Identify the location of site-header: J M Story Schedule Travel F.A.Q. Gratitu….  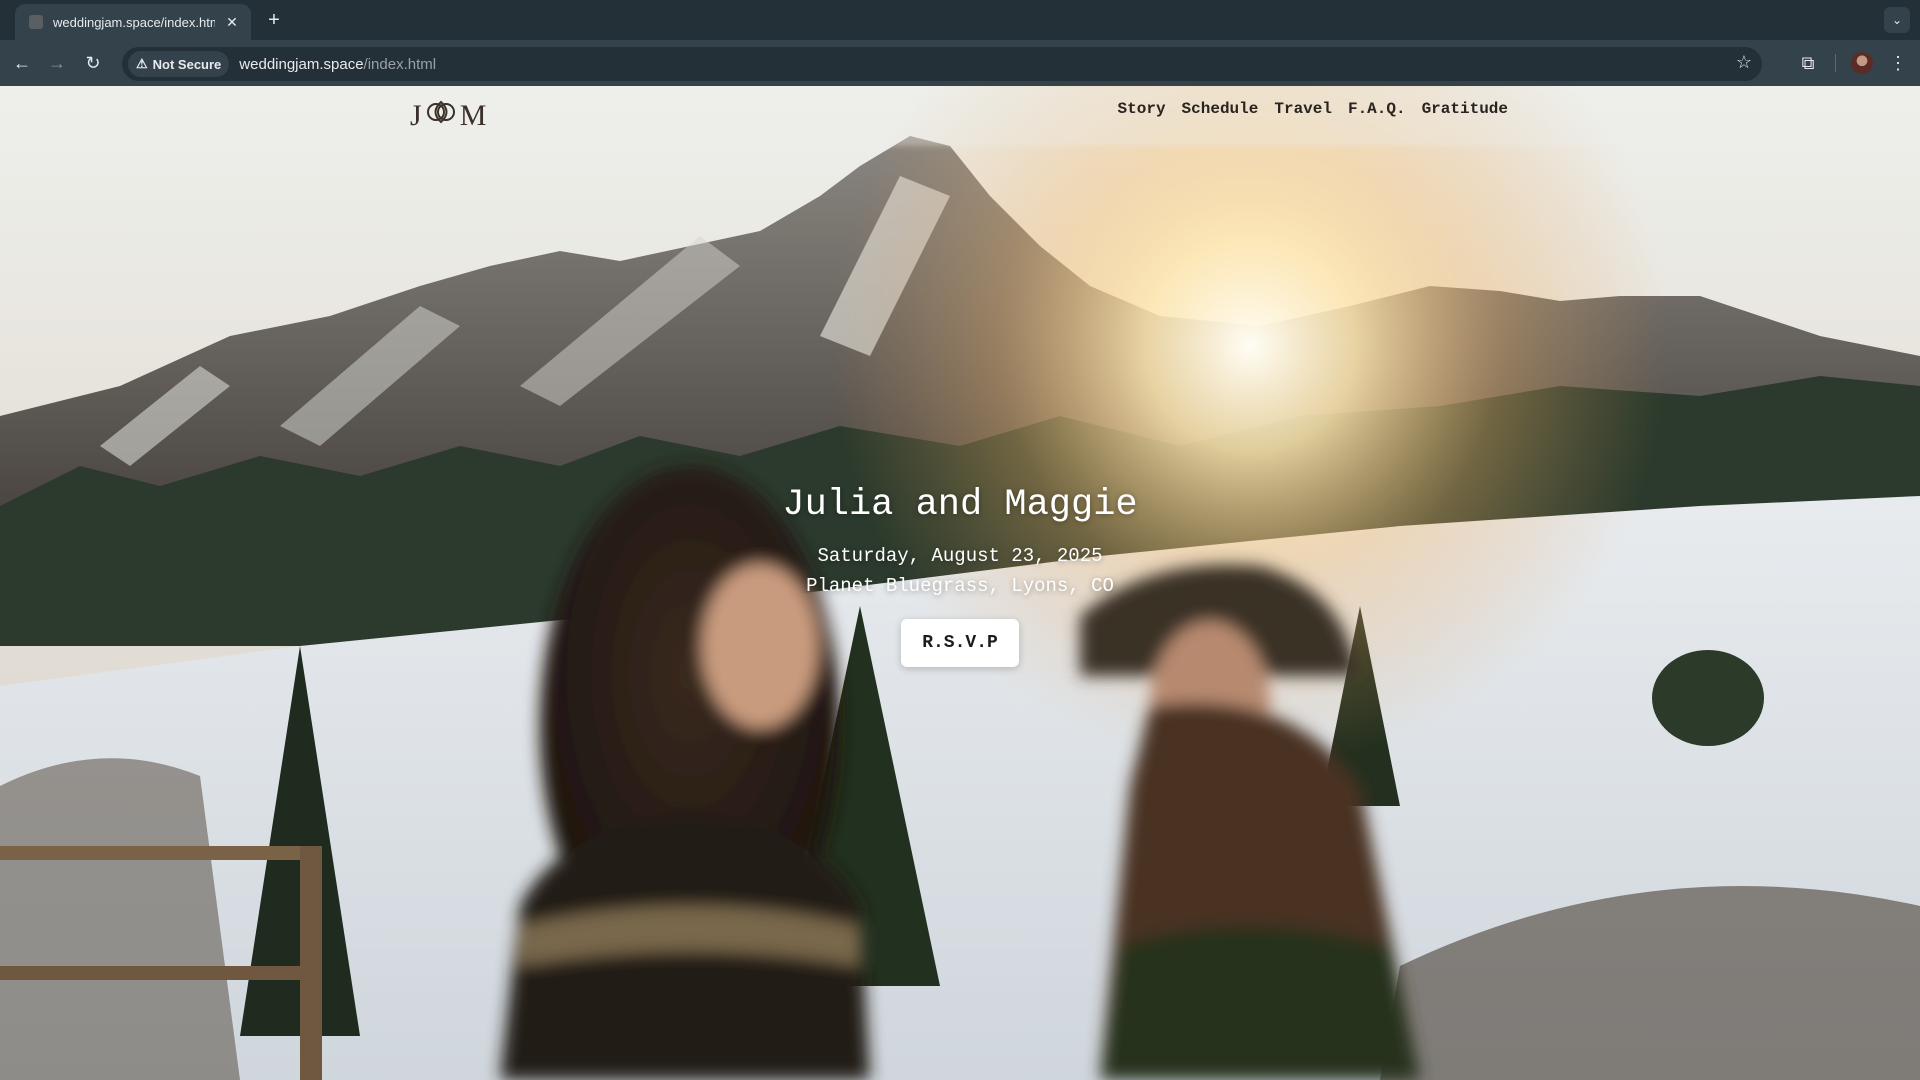
(960, 111).